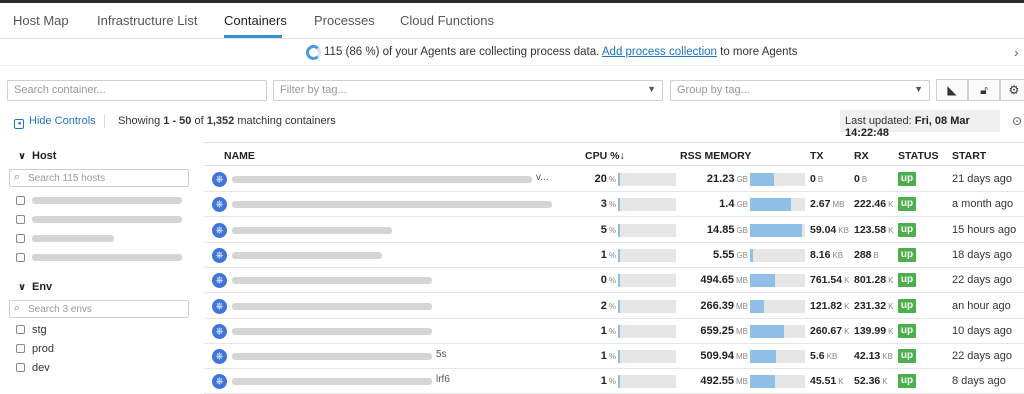 The height and width of the screenshot is (394, 1024). What do you see at coordinates (31, 330) in the screenshot?
I see `env-item-stg: stg` at bounding box center [31, 330].